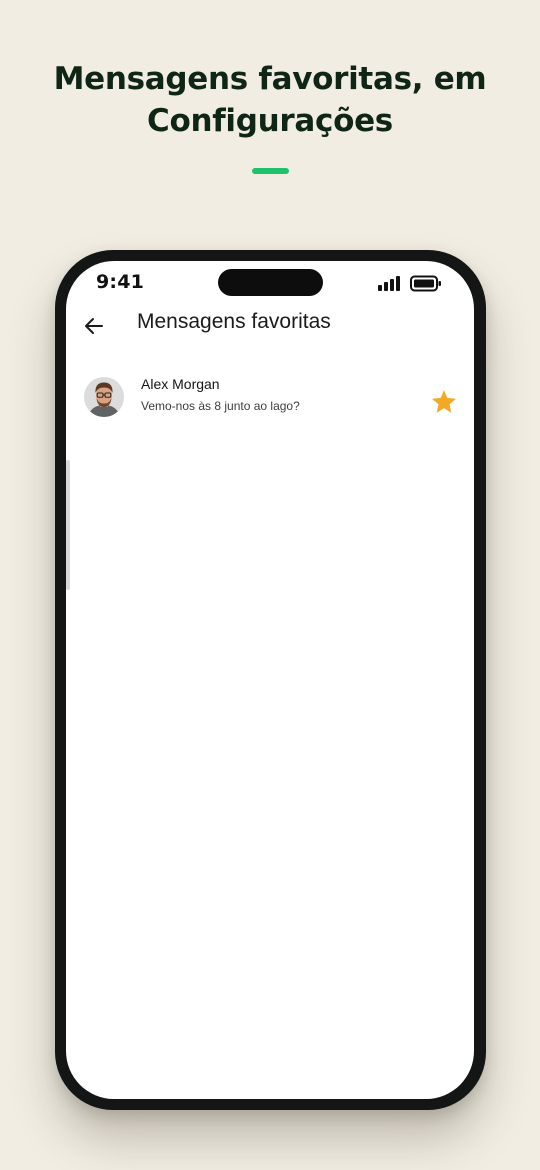 This screenshot has height=1170, width=540. Describe the element at coordinates (104, 397) in the screenshot. I see `avatar` at that location.